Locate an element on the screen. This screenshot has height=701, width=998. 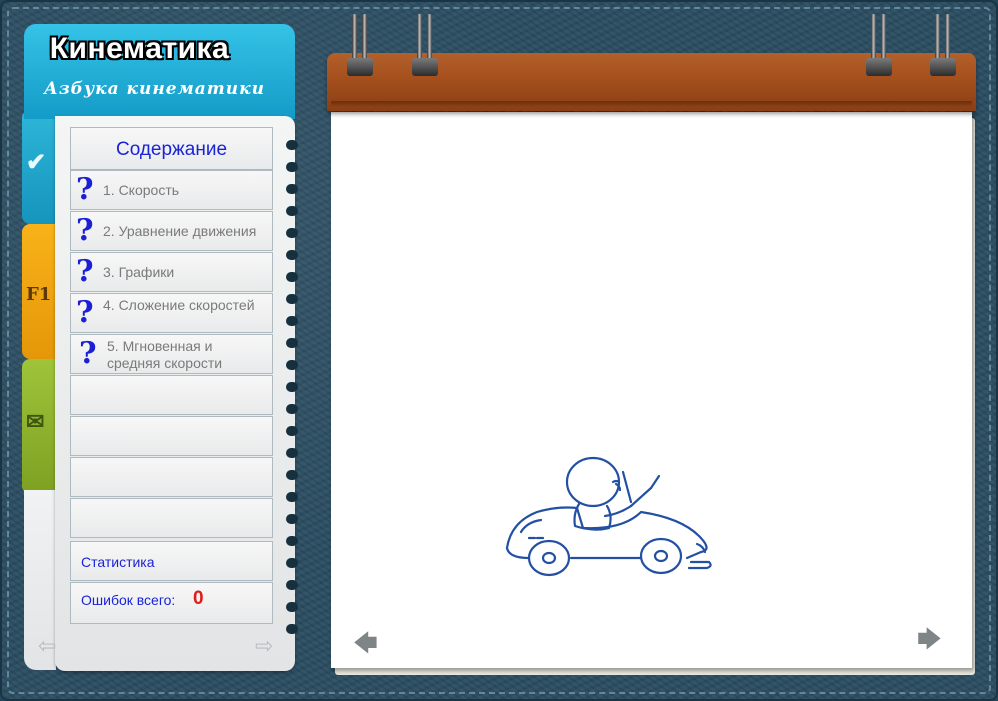
statistics-label: Статистика is located at coordinates (118, 562).